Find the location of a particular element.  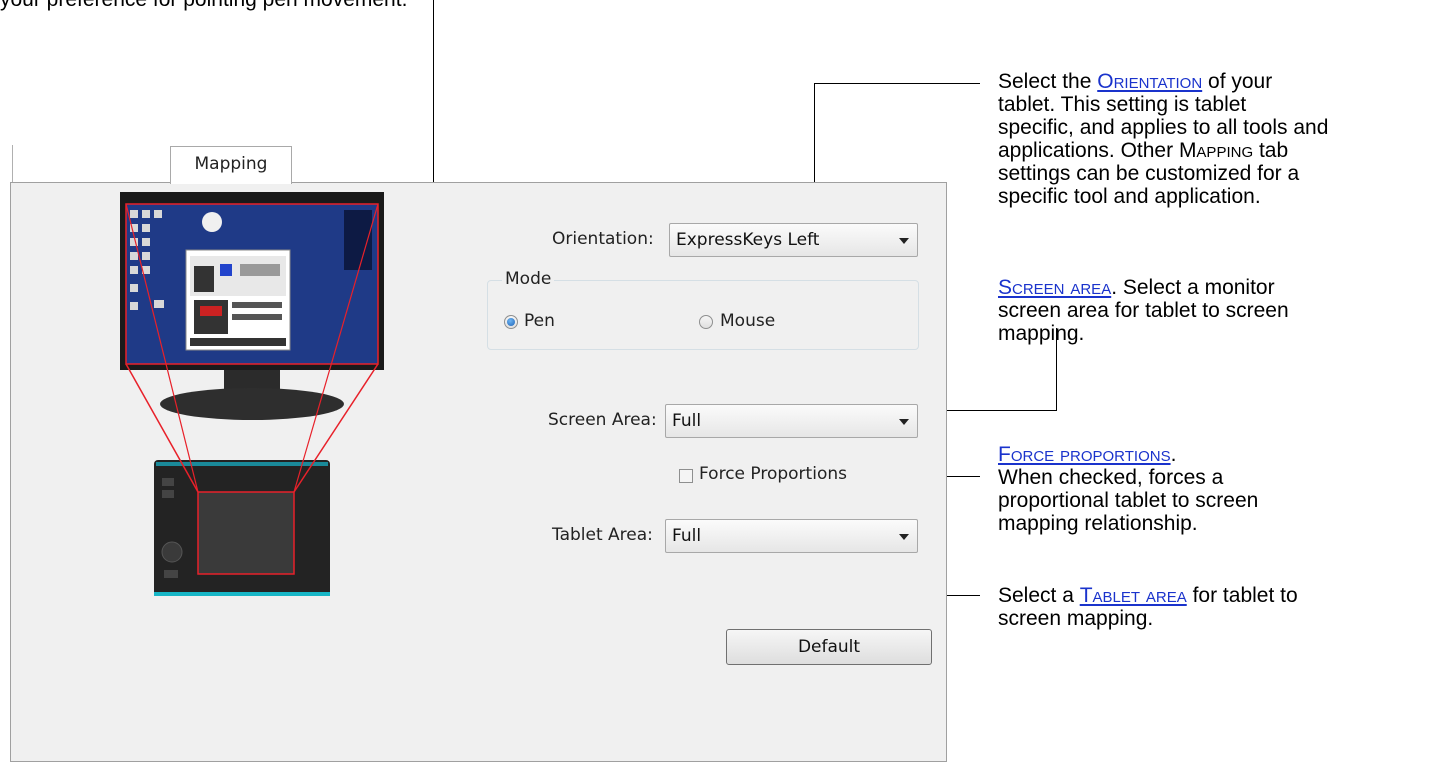

orientation-callout-text: tablet. This setting is tablet is located at coordinates (1122, 104).